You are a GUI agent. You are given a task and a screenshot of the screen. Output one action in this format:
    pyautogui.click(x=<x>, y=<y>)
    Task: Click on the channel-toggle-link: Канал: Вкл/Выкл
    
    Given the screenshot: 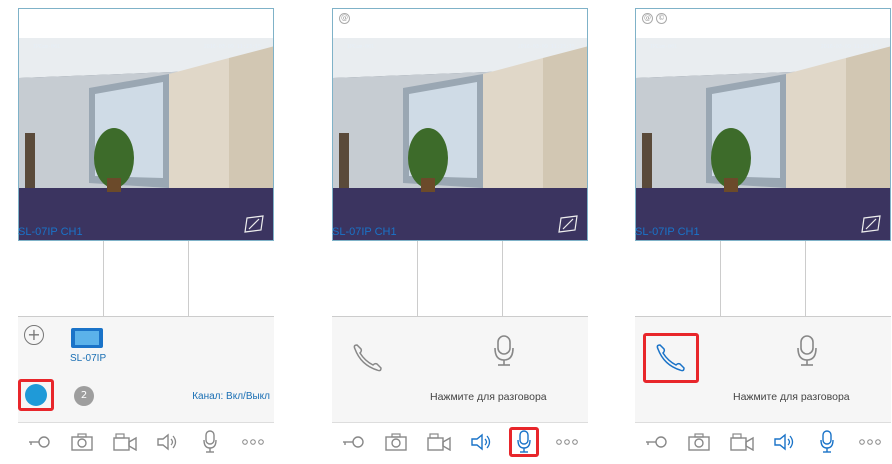 What is the action you would take?
    pyautogui.click(x=231, y=396)
    